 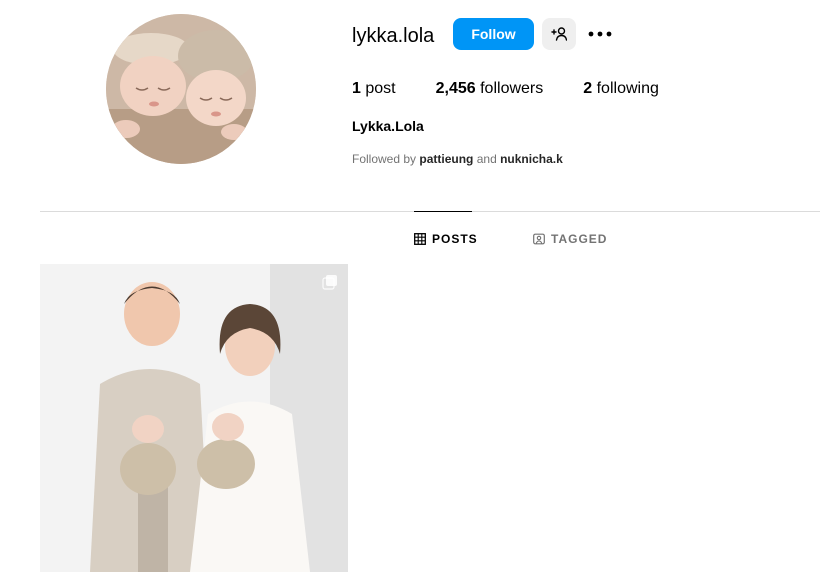 I want to click on add-person-icon, so click(x=559, y=34).